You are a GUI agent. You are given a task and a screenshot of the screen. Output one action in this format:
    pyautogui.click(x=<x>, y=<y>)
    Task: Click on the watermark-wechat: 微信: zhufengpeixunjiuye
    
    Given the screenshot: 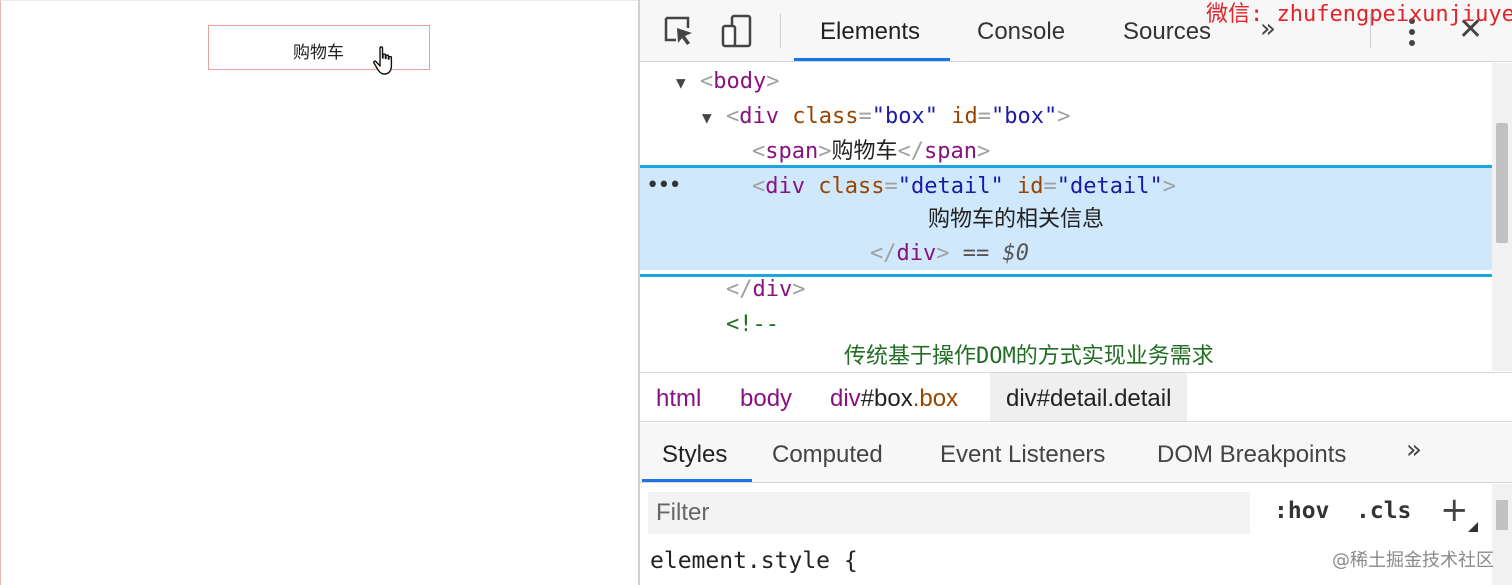 What is the action you would take?
    pyautogui.click(x=1359, y=14)
    